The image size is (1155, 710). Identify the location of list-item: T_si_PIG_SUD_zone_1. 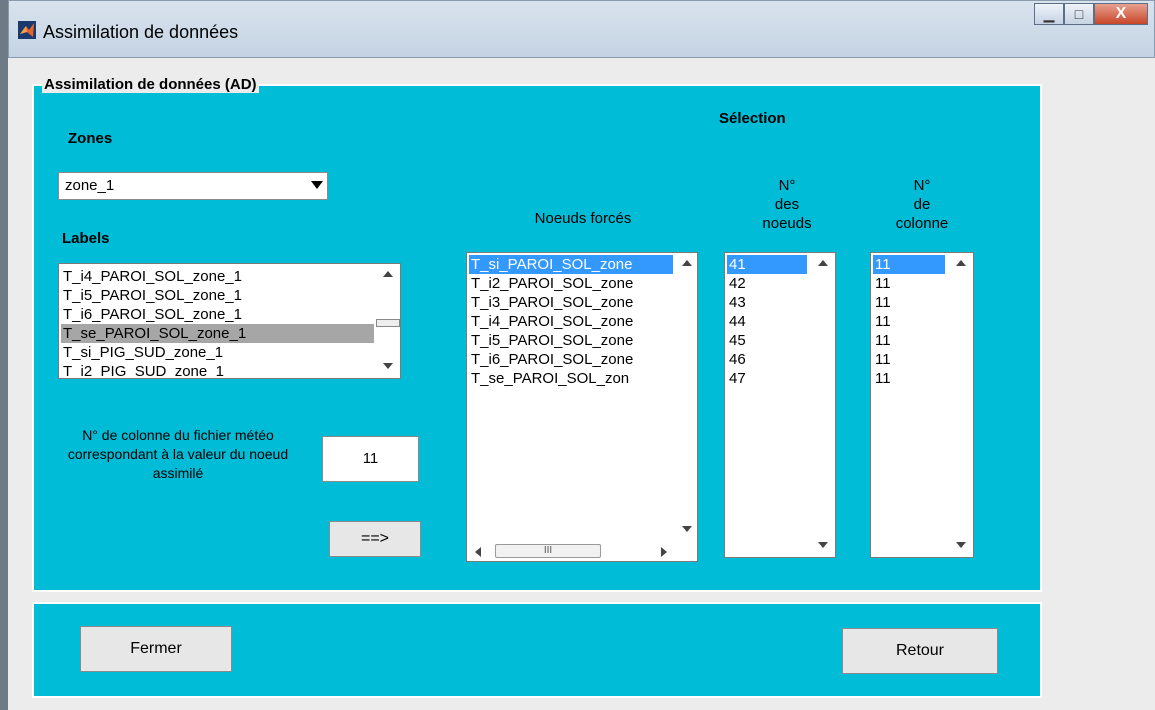
(217, 352).